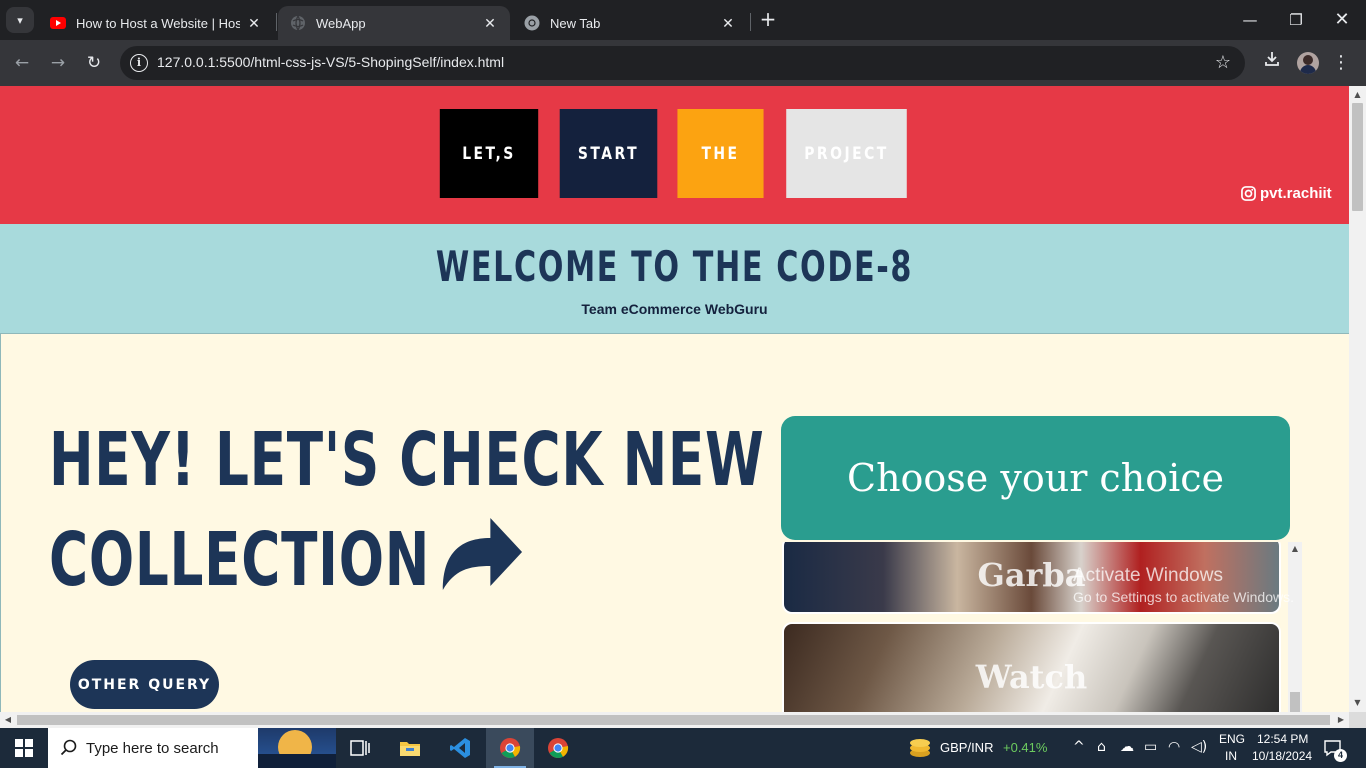 The height and width of the screenshot is (768, 1366). Describe the element at coordinates (920, 750) in the screenshot. I see `currency-widget-icon` at that location.